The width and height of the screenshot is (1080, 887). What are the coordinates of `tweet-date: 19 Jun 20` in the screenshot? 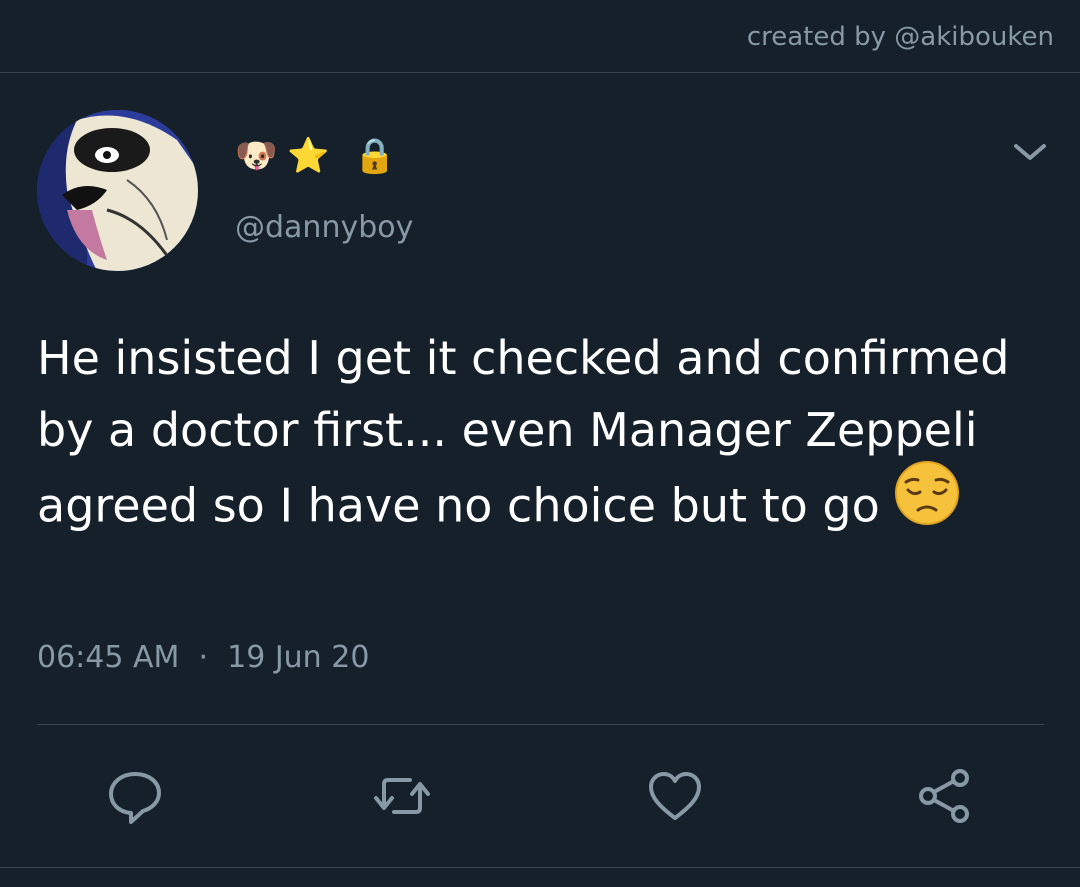 It's located at (298, 657).